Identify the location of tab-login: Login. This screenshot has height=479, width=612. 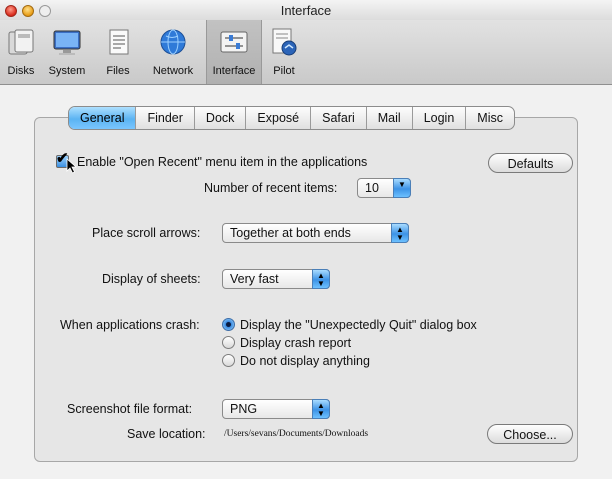
(440, 118).